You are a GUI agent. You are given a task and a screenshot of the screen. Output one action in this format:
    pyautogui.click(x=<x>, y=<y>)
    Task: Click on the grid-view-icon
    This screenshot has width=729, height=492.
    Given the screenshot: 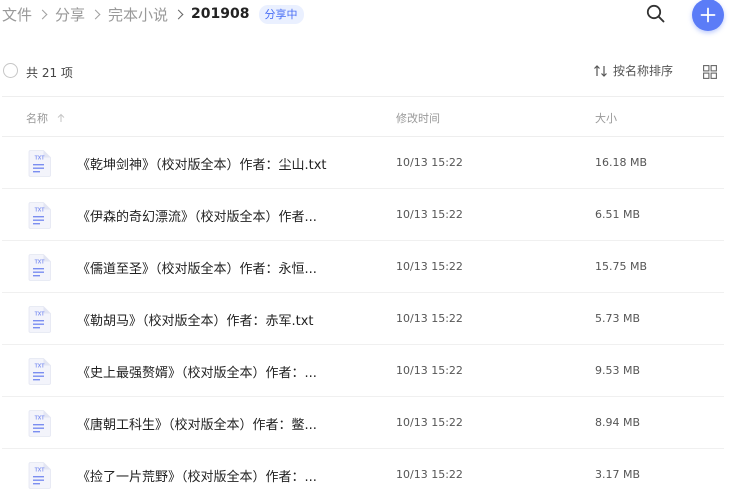 What is the action you would take?
    pyautogui.click(x=710, y=72)
    